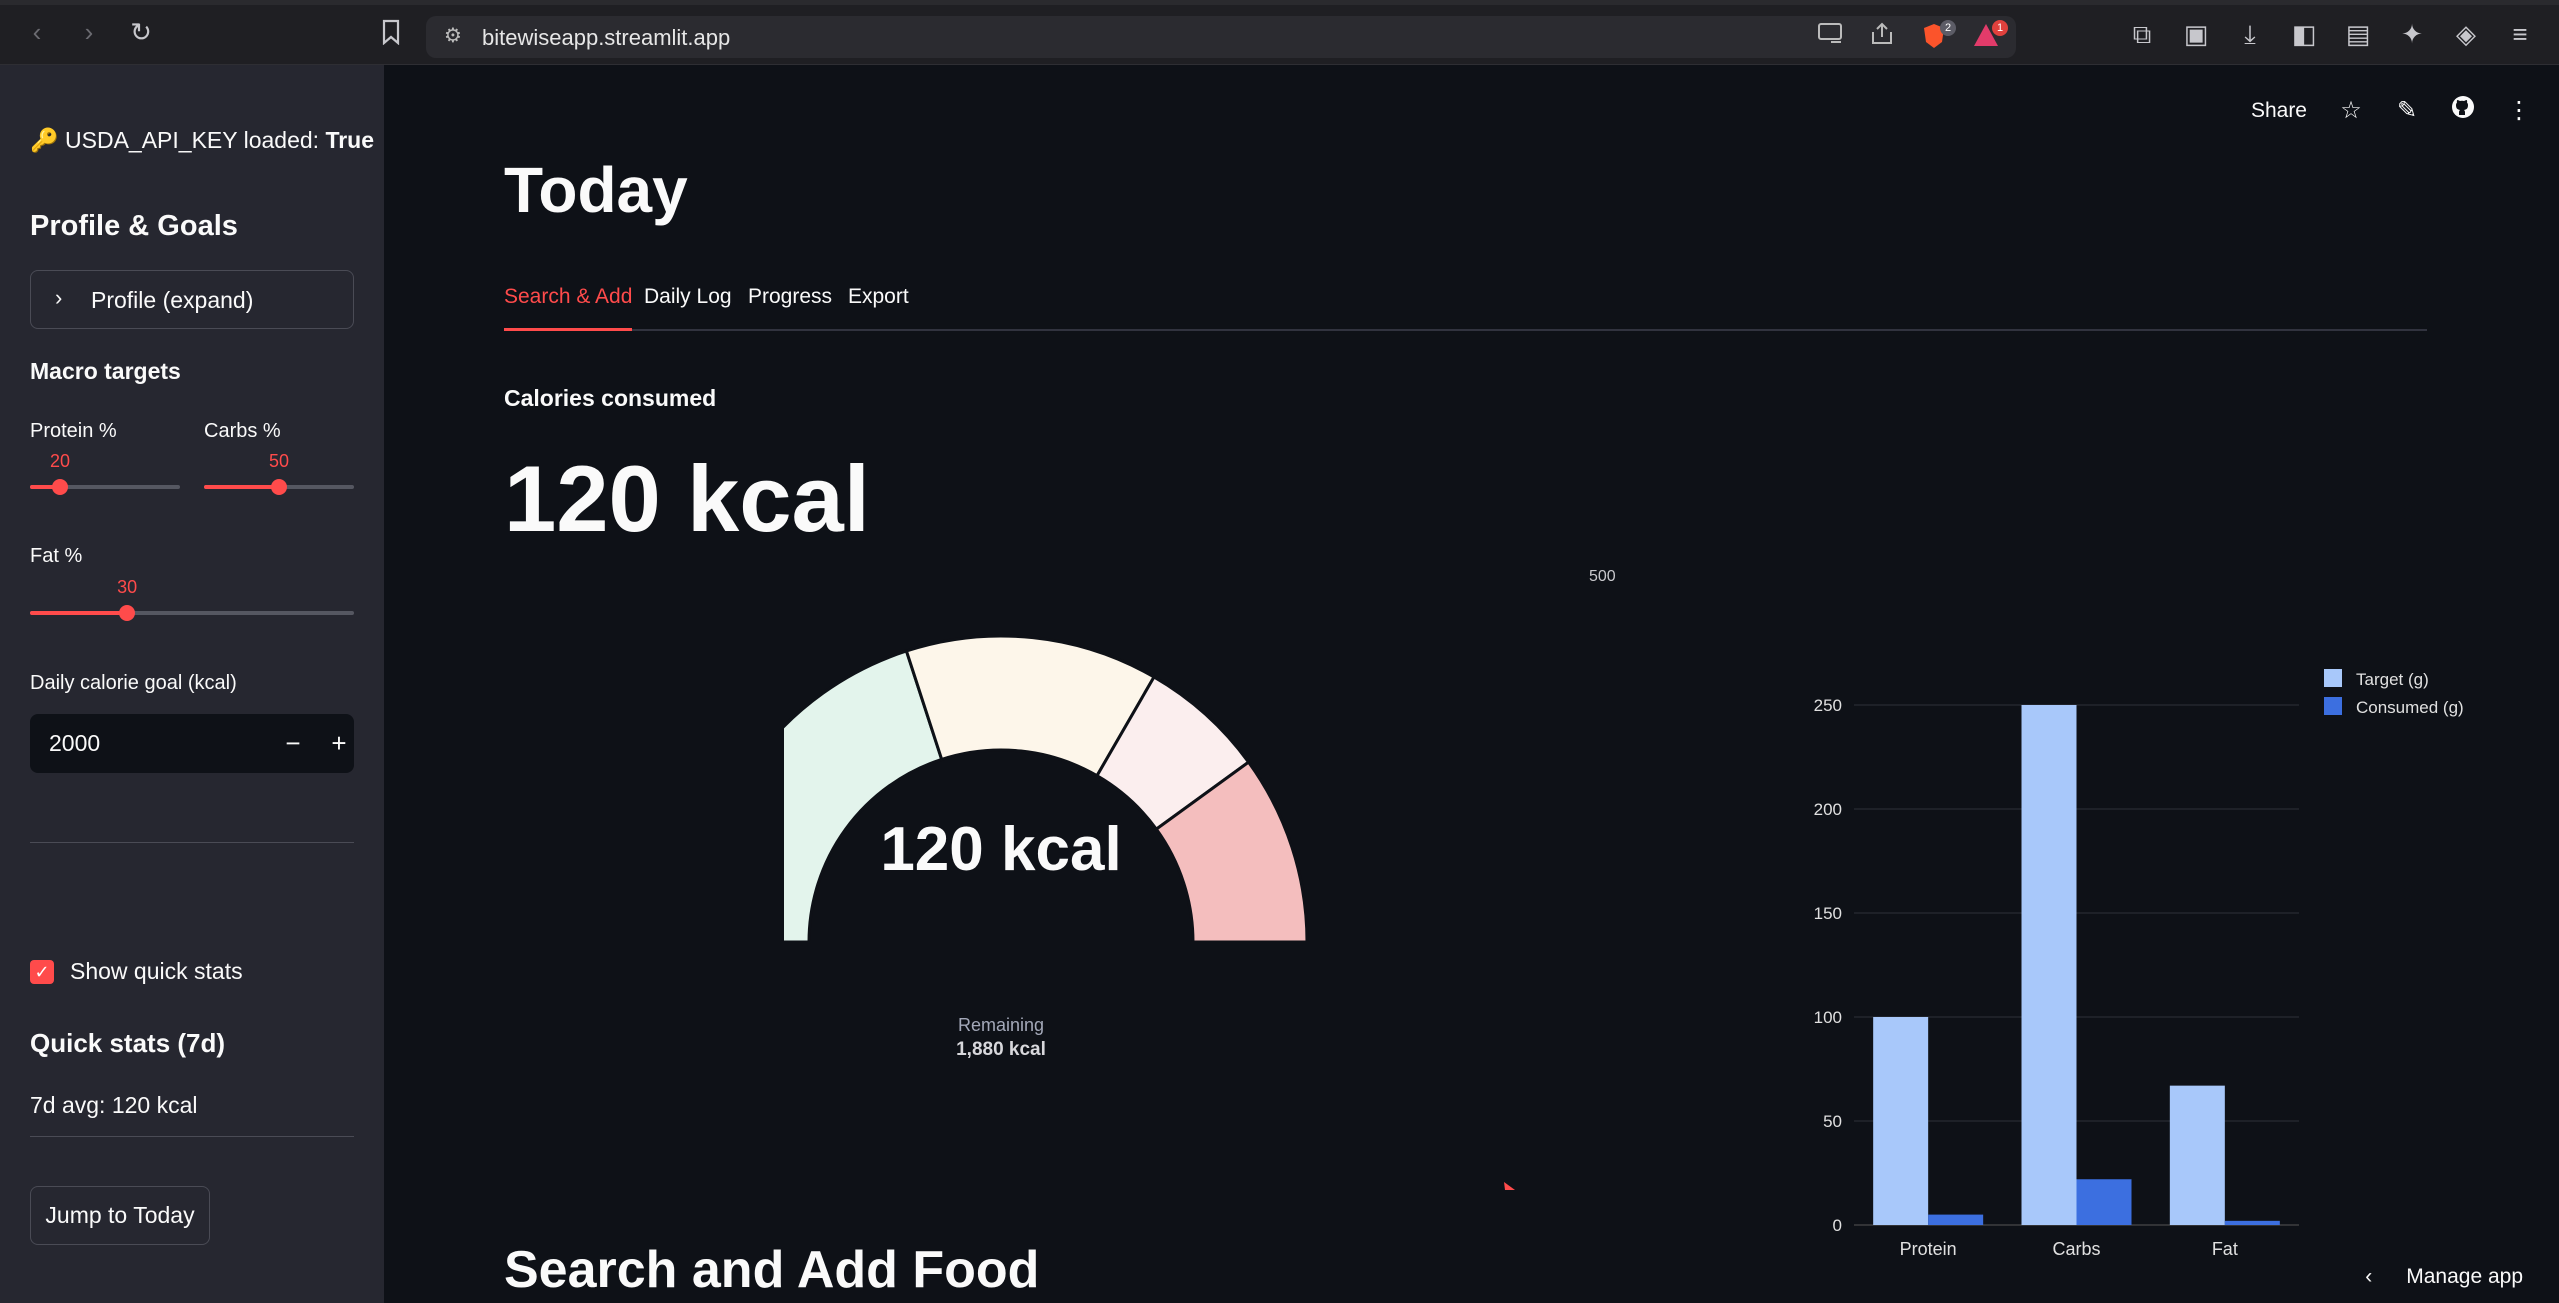 The width and height of the screenshot is (2559, 1303). I want to click on protein-value: 20, so click(60, 461).